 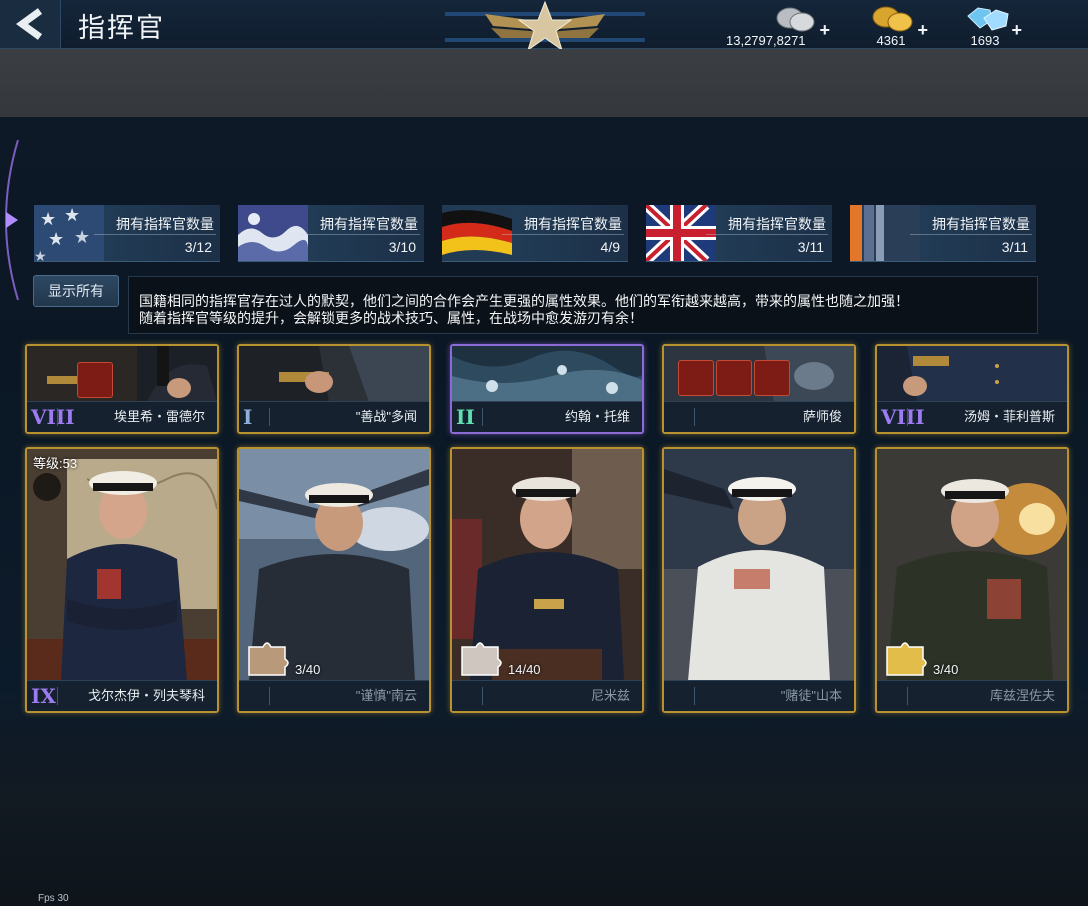 I want to click on commander-card: 3/40 "谨慎"南云, so click(x=334, y=580).